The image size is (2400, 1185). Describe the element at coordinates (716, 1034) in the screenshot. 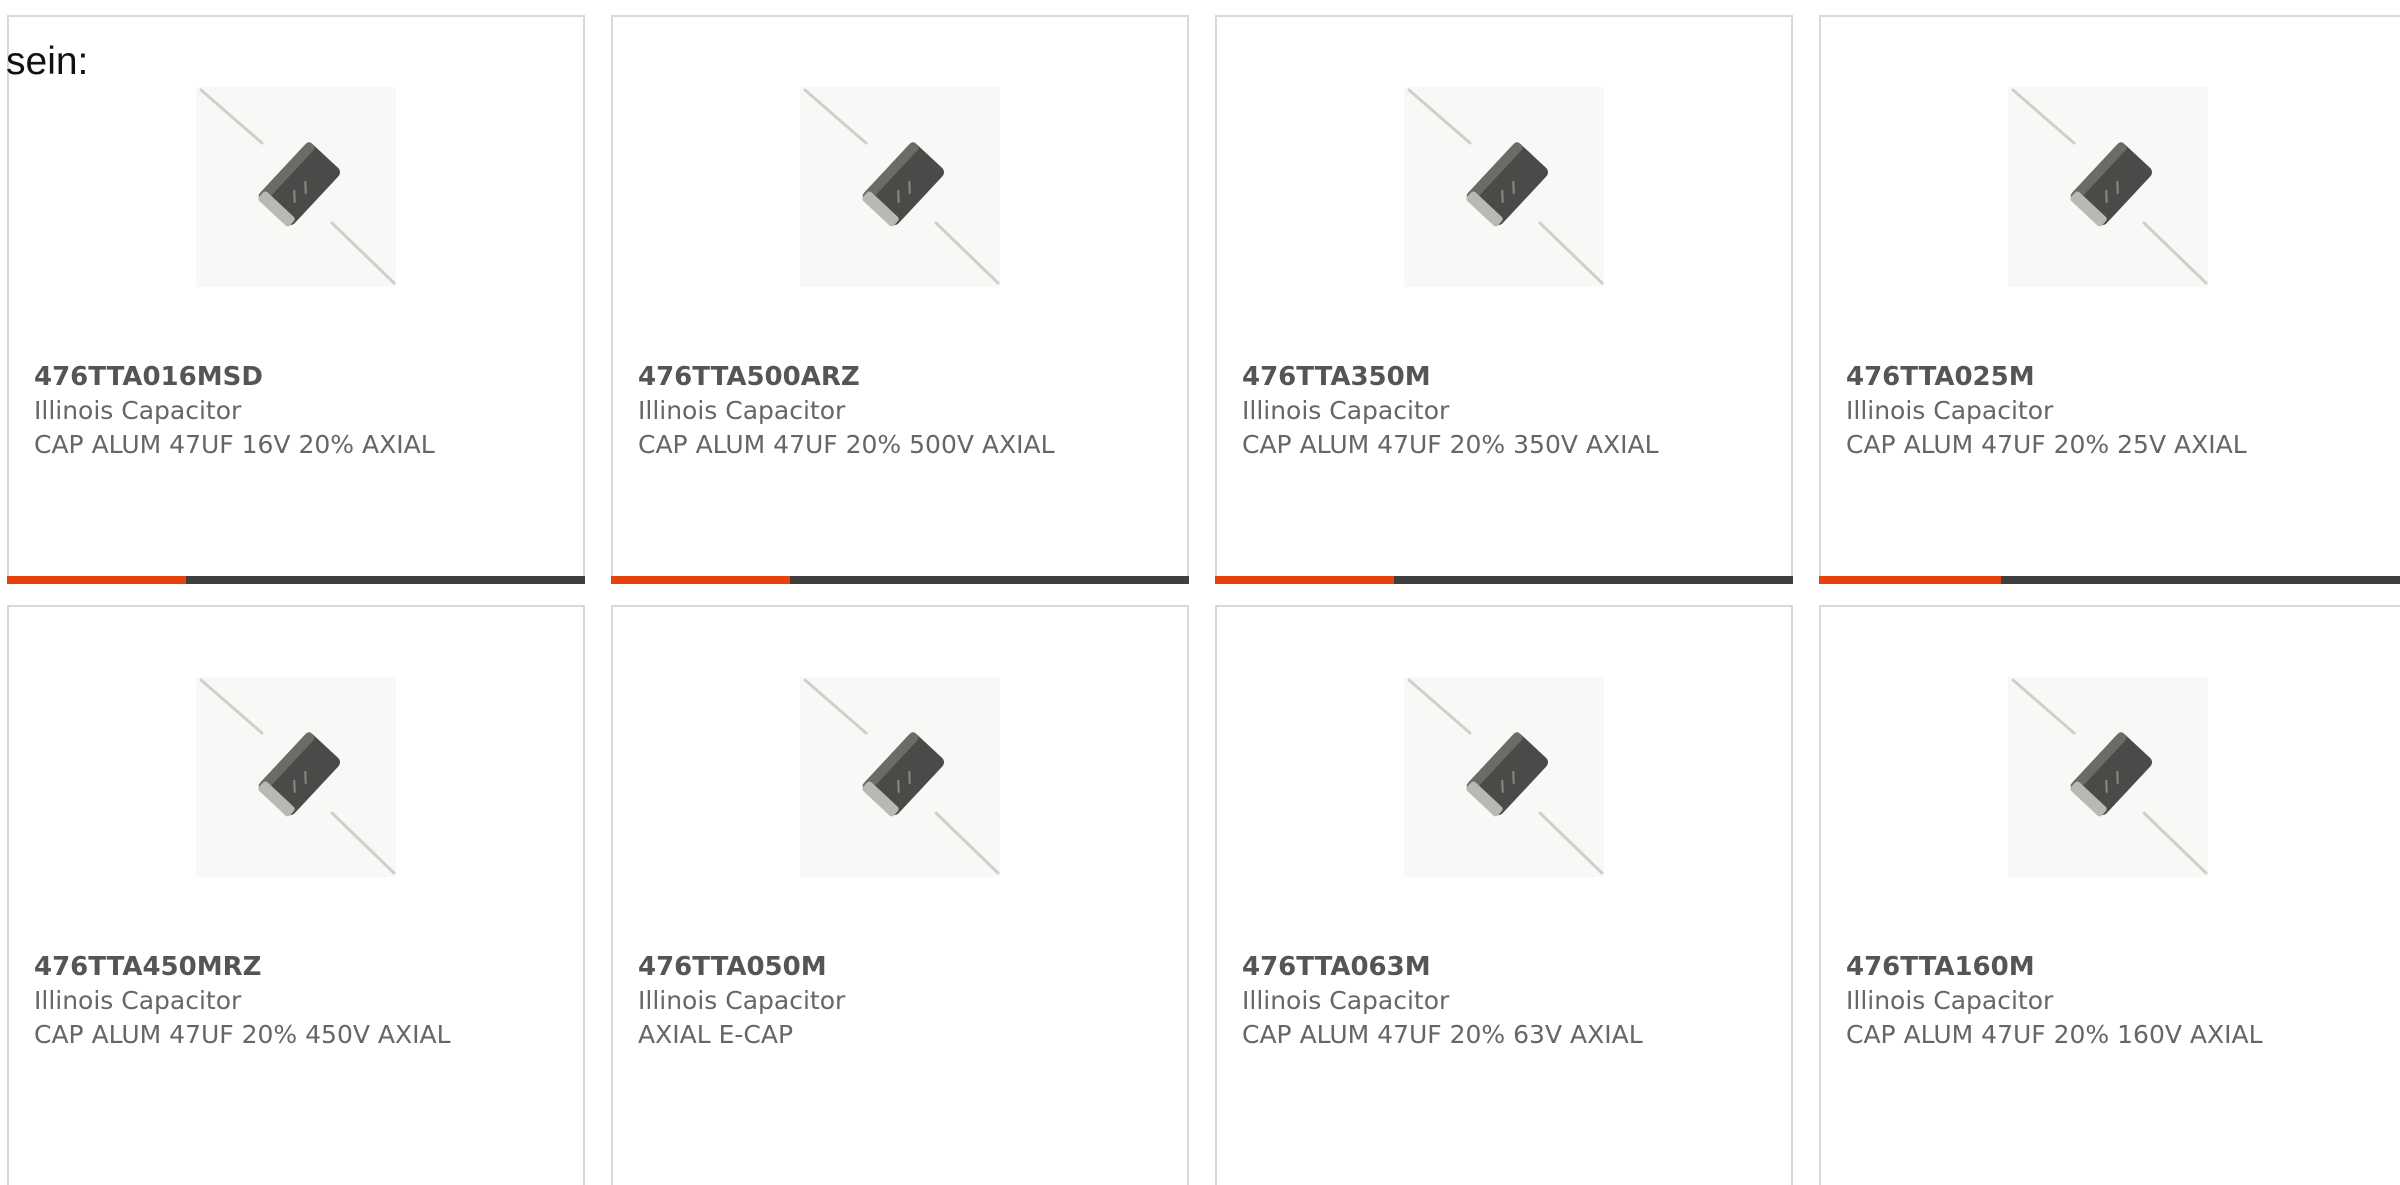

I see `product-description: AXIAL E-CAP` at that location.